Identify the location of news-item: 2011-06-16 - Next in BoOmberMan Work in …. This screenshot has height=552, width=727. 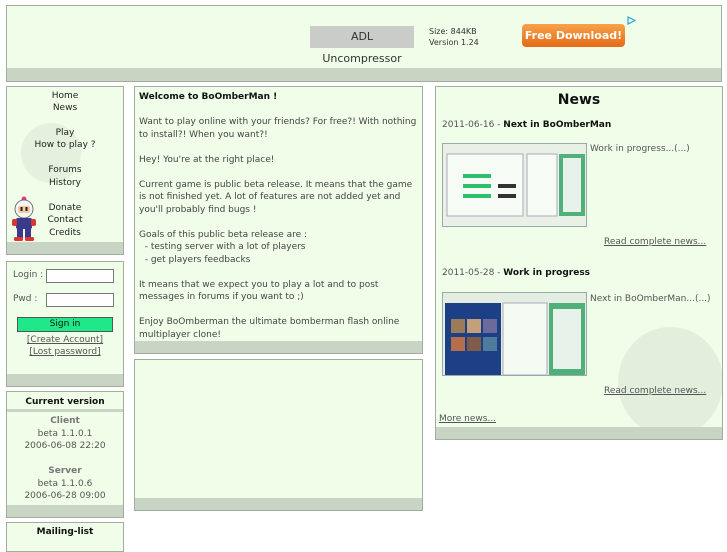
(581, 183).